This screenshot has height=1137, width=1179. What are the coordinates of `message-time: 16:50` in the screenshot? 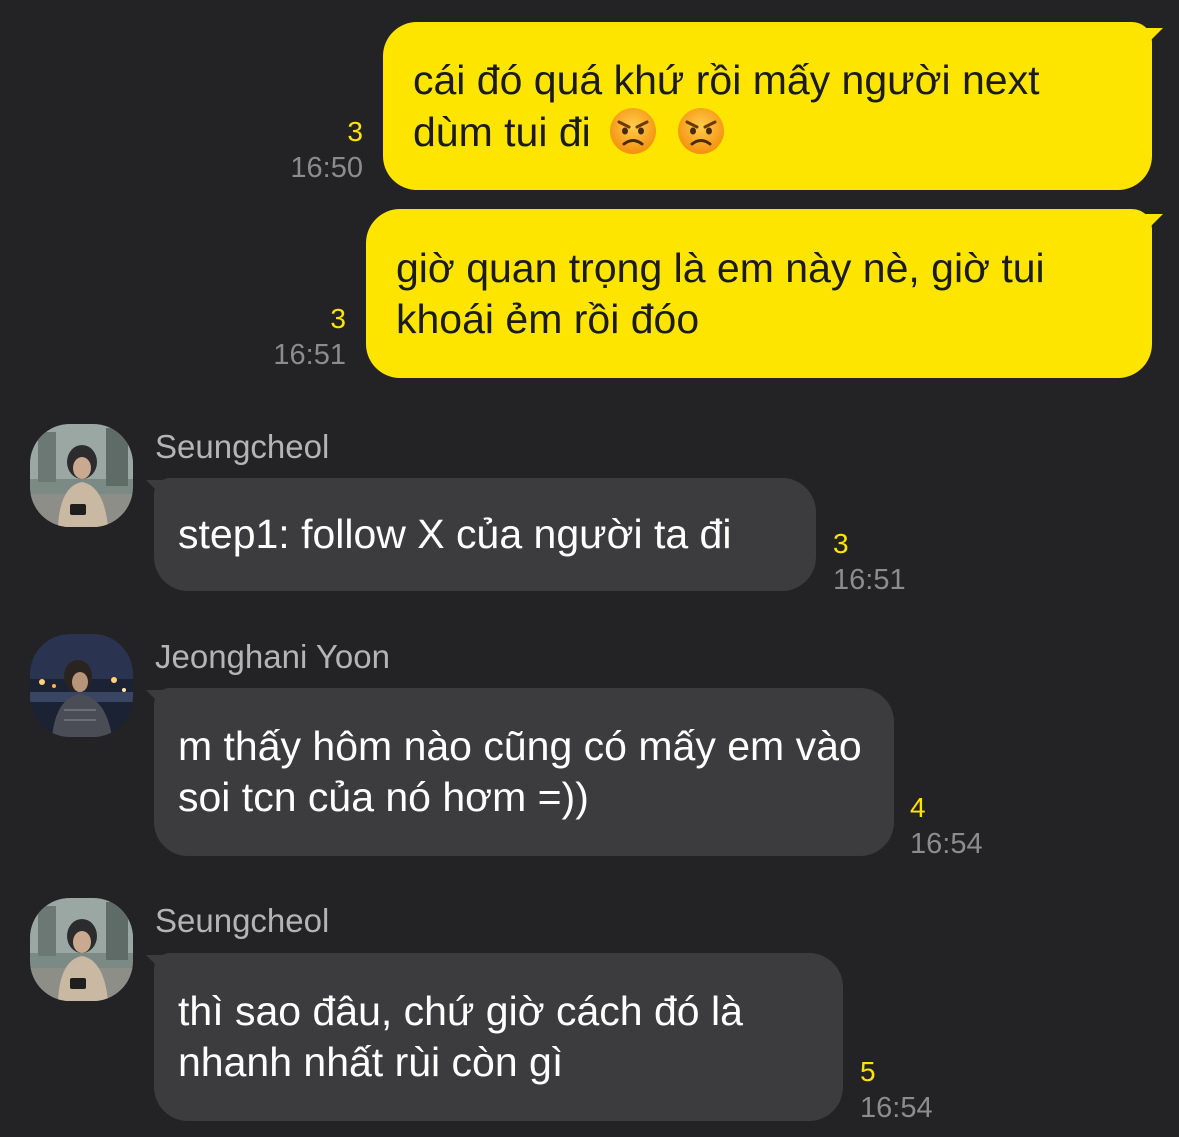 It's located at (326, 168).